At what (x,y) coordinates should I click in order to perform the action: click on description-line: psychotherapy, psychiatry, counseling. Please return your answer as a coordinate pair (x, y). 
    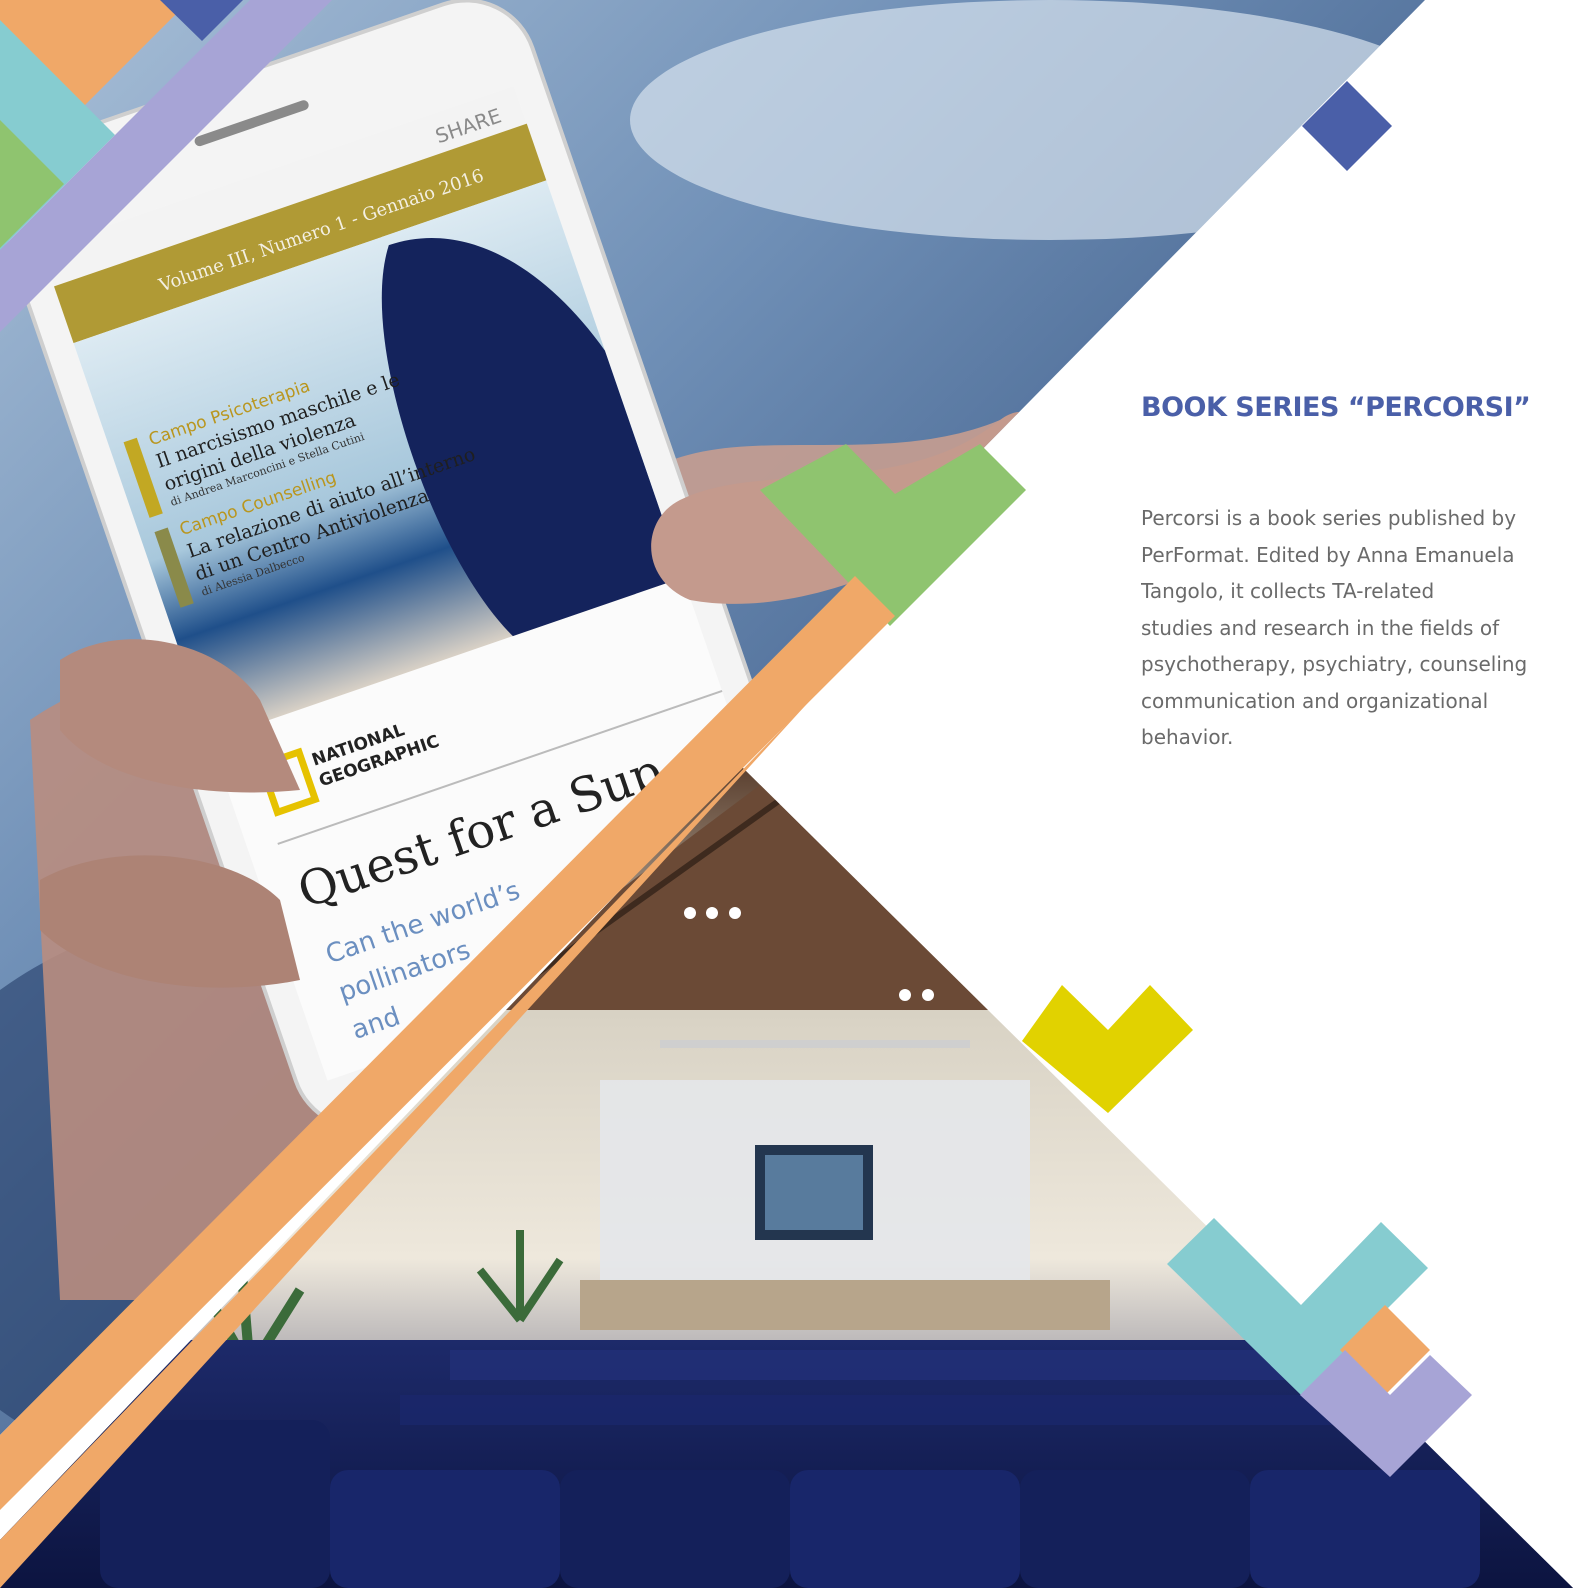
    Looking at the image, I should click on (1334, 664).